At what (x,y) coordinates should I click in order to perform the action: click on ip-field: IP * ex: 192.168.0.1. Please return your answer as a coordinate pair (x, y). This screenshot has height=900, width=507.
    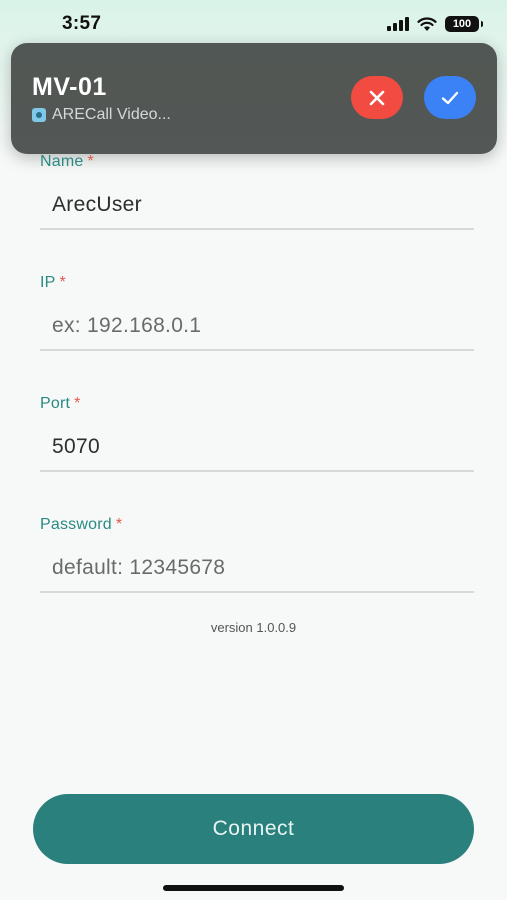
    Looking at the image, I should click on (257, 331).